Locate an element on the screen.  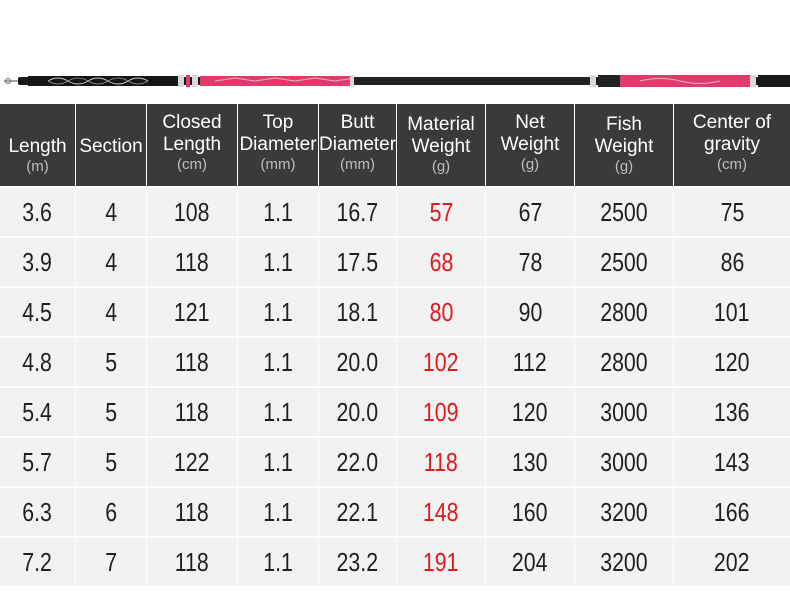
cell-butt-diameter: 18.1 is located at coordinates (358, 311).